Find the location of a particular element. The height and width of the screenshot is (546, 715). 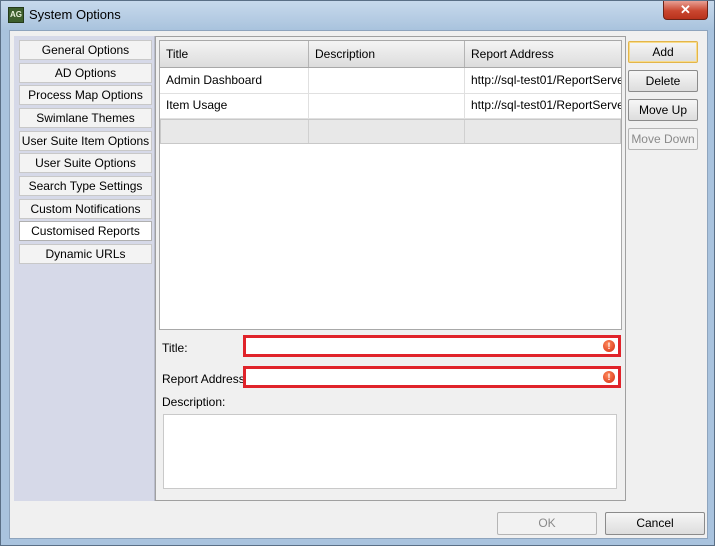

title-bar: AG System Options ✕ is located at coordinates (357, 15).